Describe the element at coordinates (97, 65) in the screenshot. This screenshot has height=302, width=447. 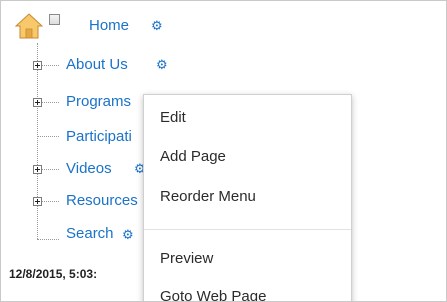
I see `tree-item-about-us: About Us` at that location.